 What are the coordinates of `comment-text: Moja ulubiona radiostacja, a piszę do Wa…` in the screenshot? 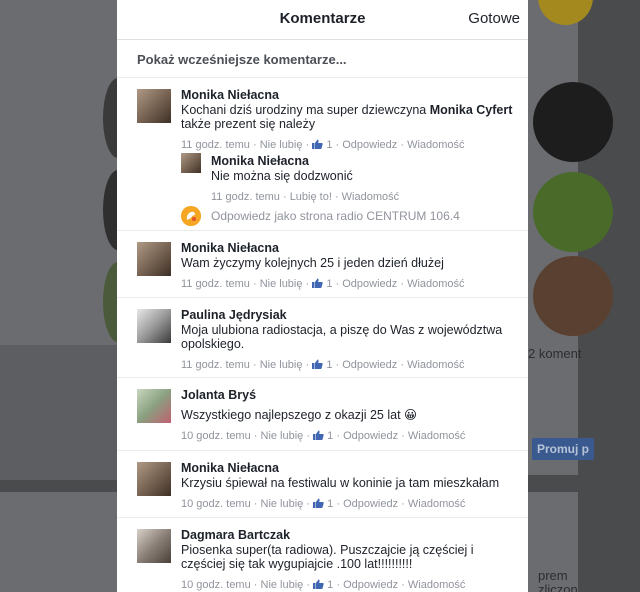 It's located at (342, 337).